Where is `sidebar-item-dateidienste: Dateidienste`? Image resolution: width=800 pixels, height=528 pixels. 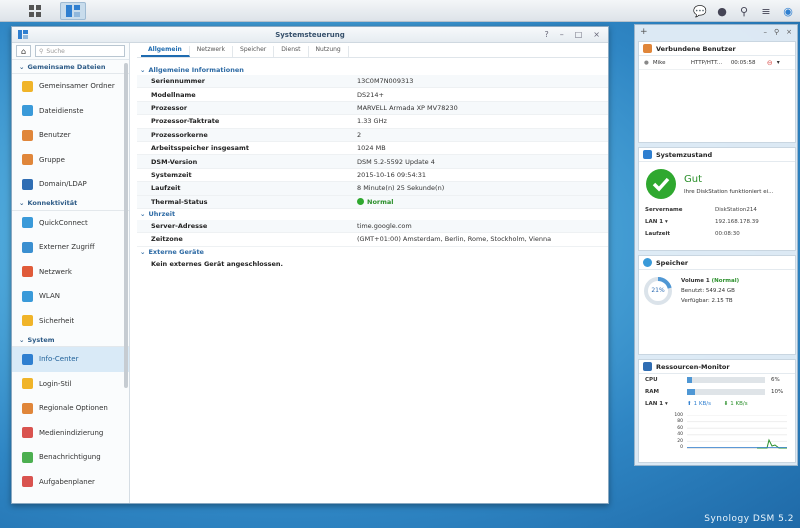
sidebar-item-dateidienste: Dateidienste is located at coordinates (70, 111).